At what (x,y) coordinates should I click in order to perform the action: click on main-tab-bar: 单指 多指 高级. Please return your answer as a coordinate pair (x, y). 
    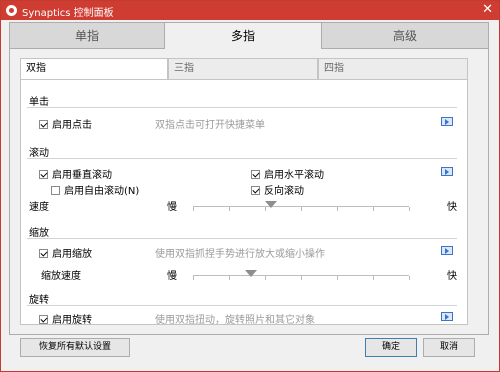
    Looking at the image, I should click on (249, 36).